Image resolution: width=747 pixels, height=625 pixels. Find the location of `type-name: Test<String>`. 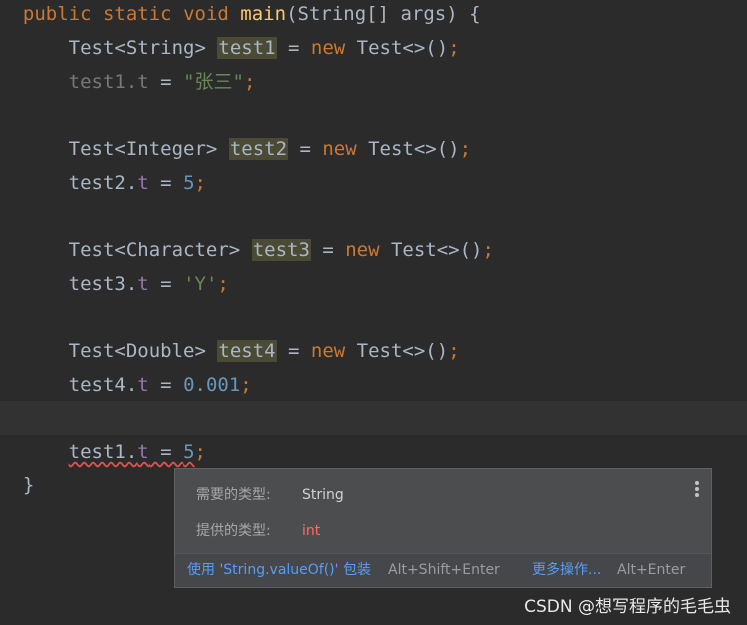

type-name: Test<String> is located at coordinates (137, 48).